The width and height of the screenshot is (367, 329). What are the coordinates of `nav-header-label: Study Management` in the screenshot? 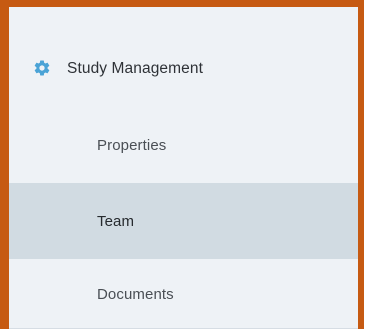 It's located at (135, 68).